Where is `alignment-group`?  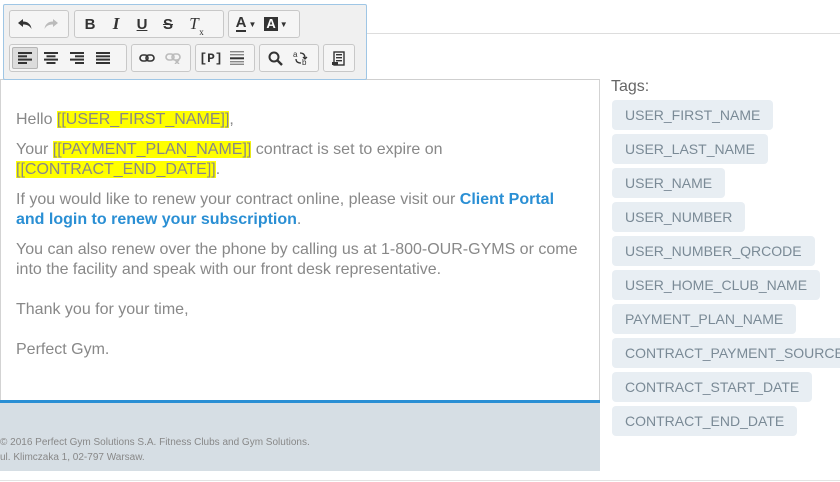 alignment-group is located at coordinates (68, 58).